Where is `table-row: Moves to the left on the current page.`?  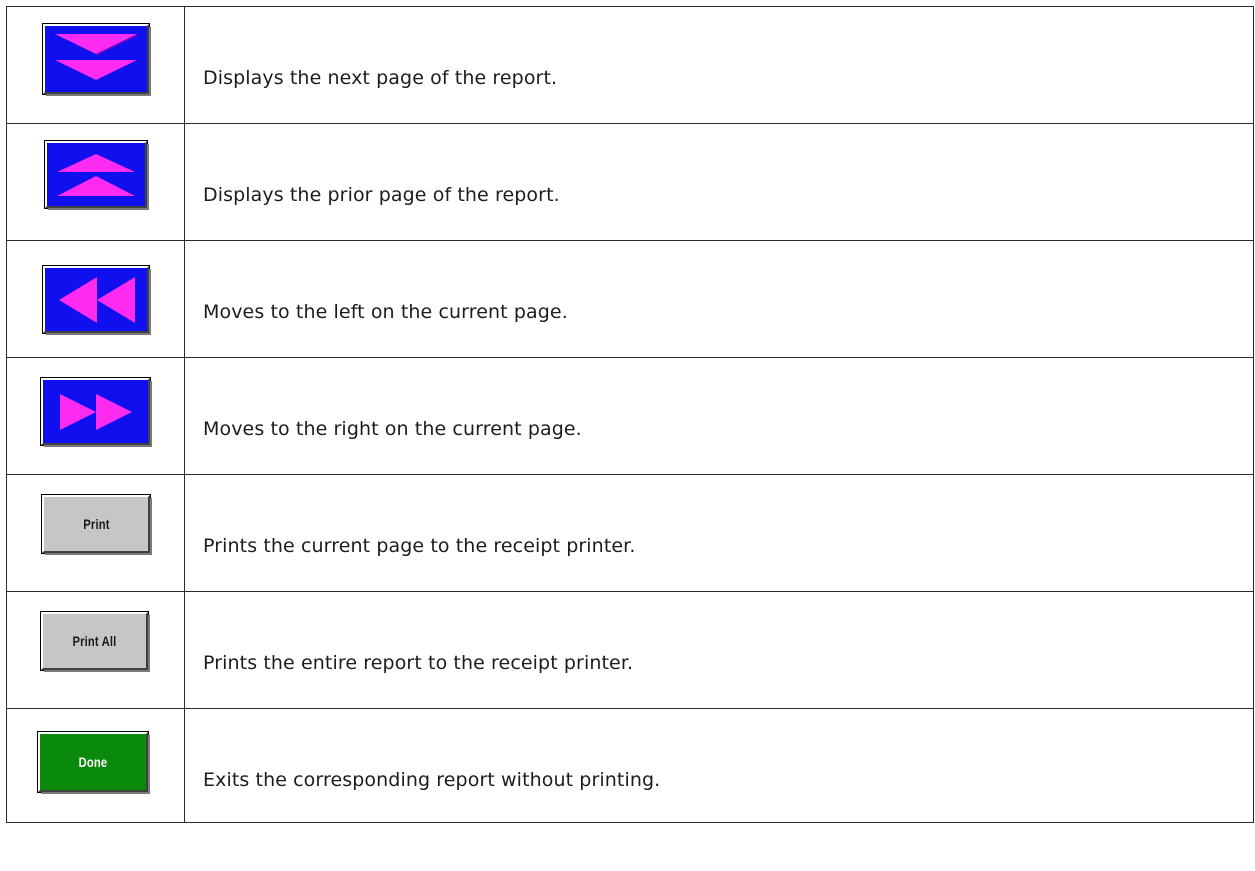
table-row: Moves to the left on the current page. is located at coordinates (630, 299).